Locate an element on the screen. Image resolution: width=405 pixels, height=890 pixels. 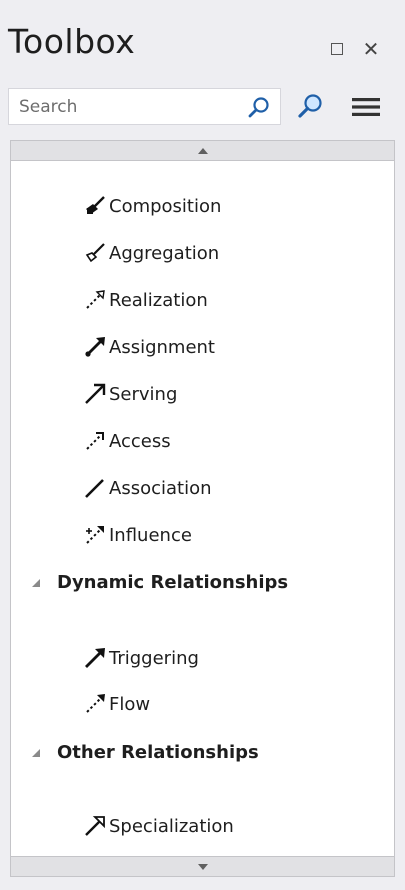
realization-icon is located at coordinates (95, 299).